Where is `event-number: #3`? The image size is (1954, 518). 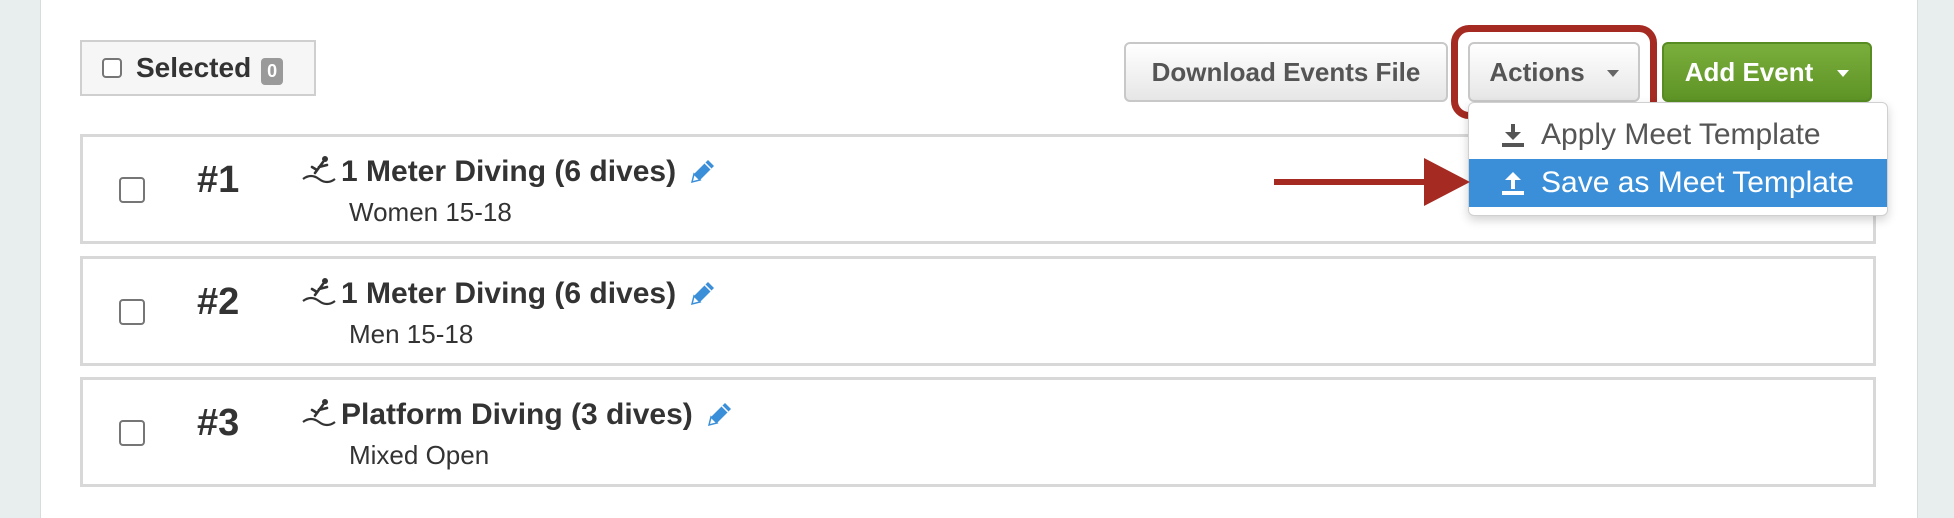
event-number: #3 is located at coordinates (218, 423).